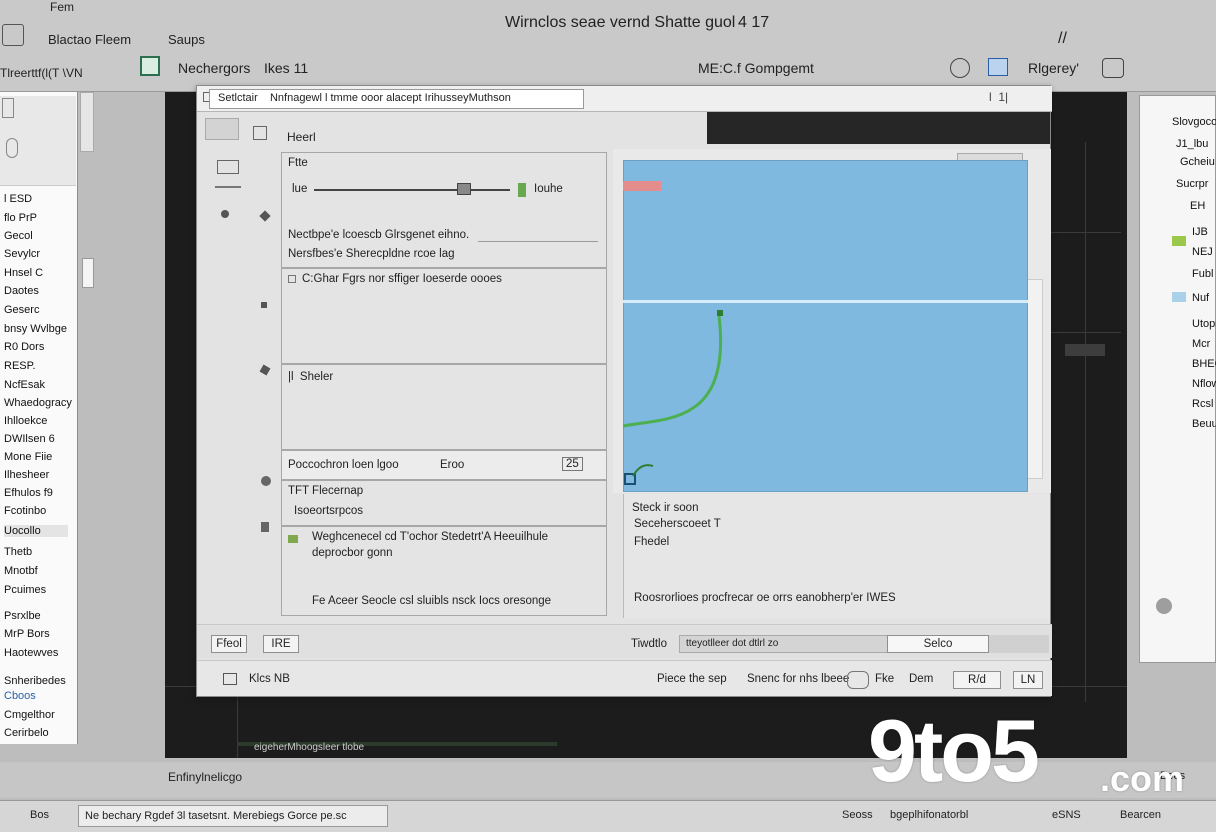 The height and width of the screenshot is (832, 1216). I want to click on list-item: Psrxlbe, so click(22, 616).